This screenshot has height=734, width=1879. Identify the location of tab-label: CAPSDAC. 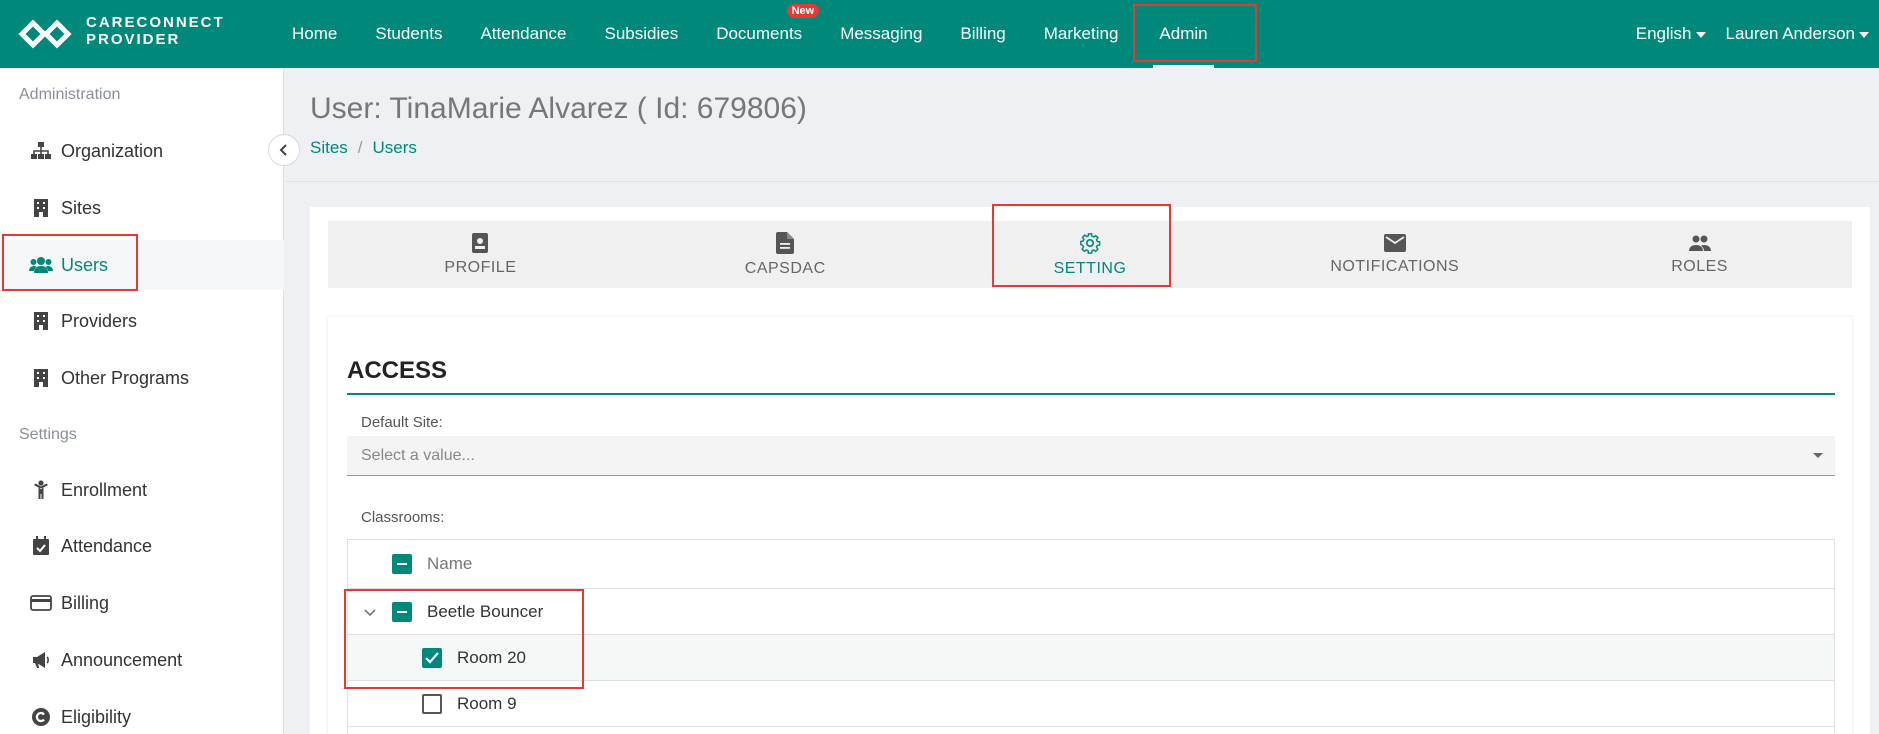
(785, 268).